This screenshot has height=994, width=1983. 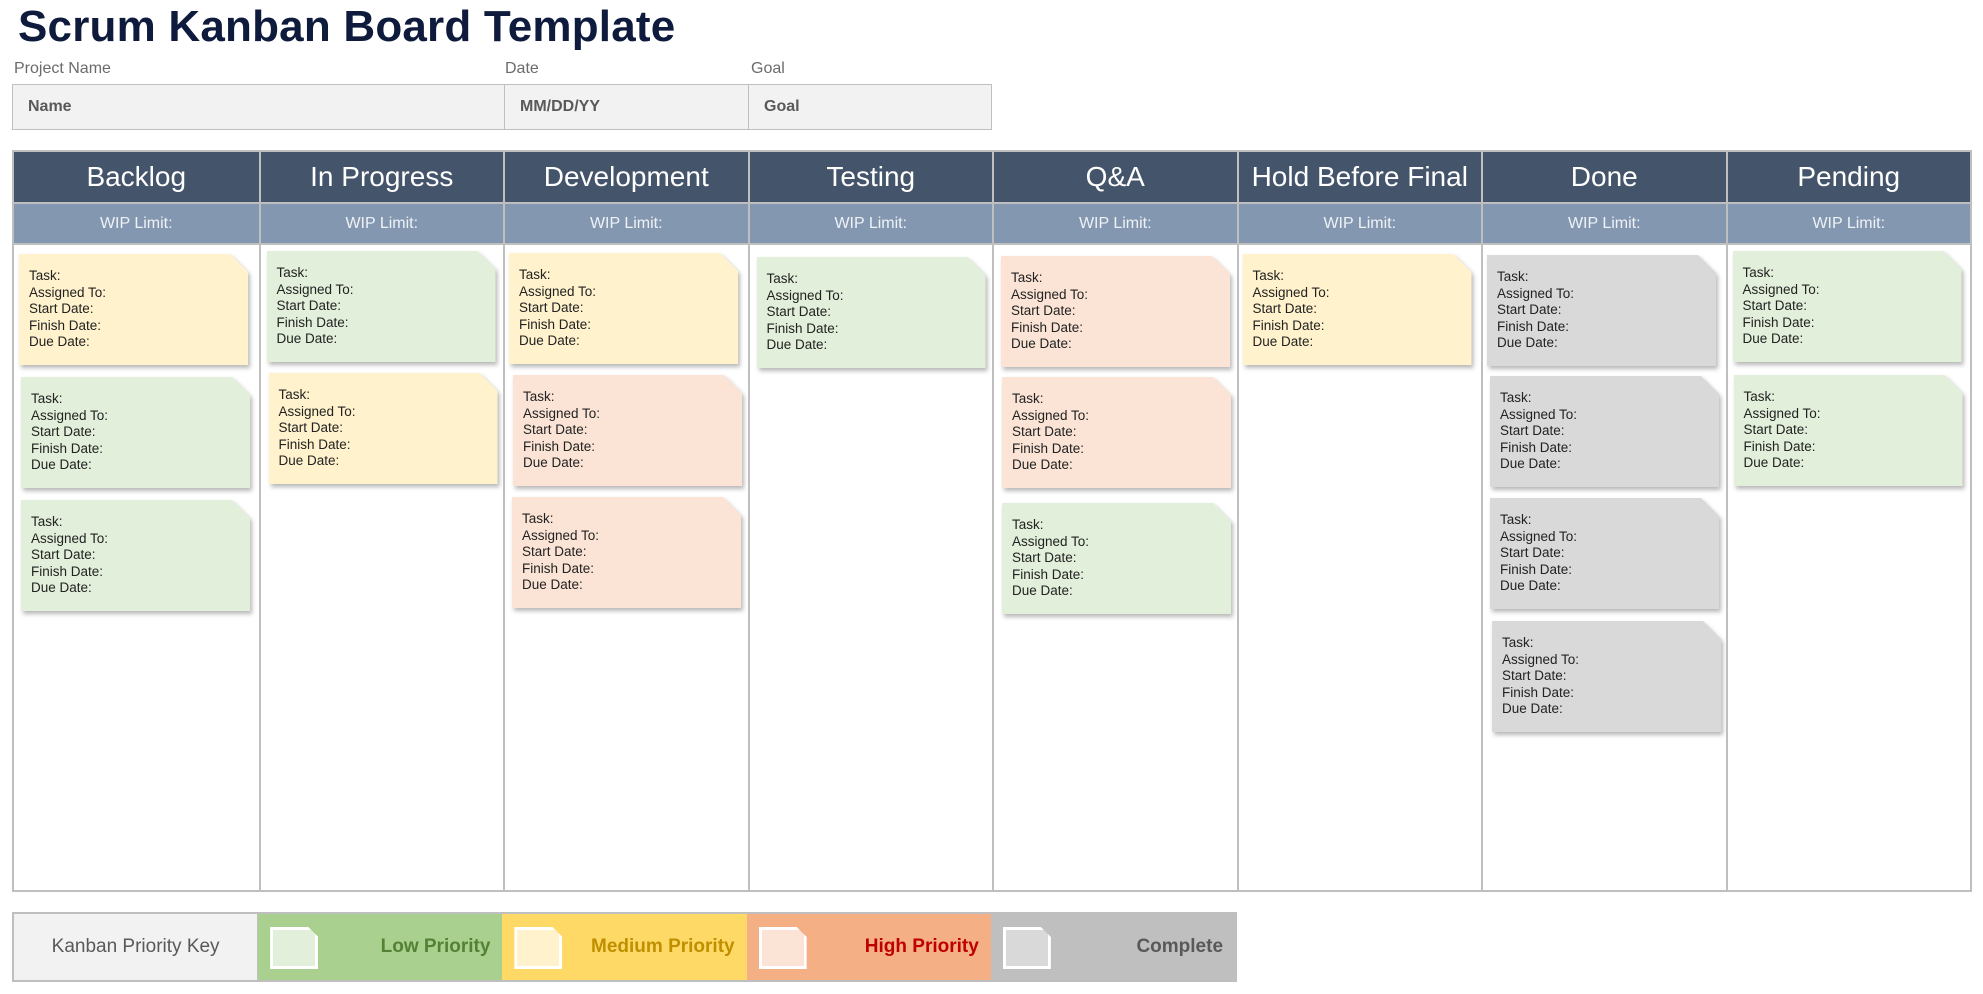 What do you see at coordinates (1113, 947) in the screenshot?
I see `legend-complete: Complete` at bounding box center [1113, 947].